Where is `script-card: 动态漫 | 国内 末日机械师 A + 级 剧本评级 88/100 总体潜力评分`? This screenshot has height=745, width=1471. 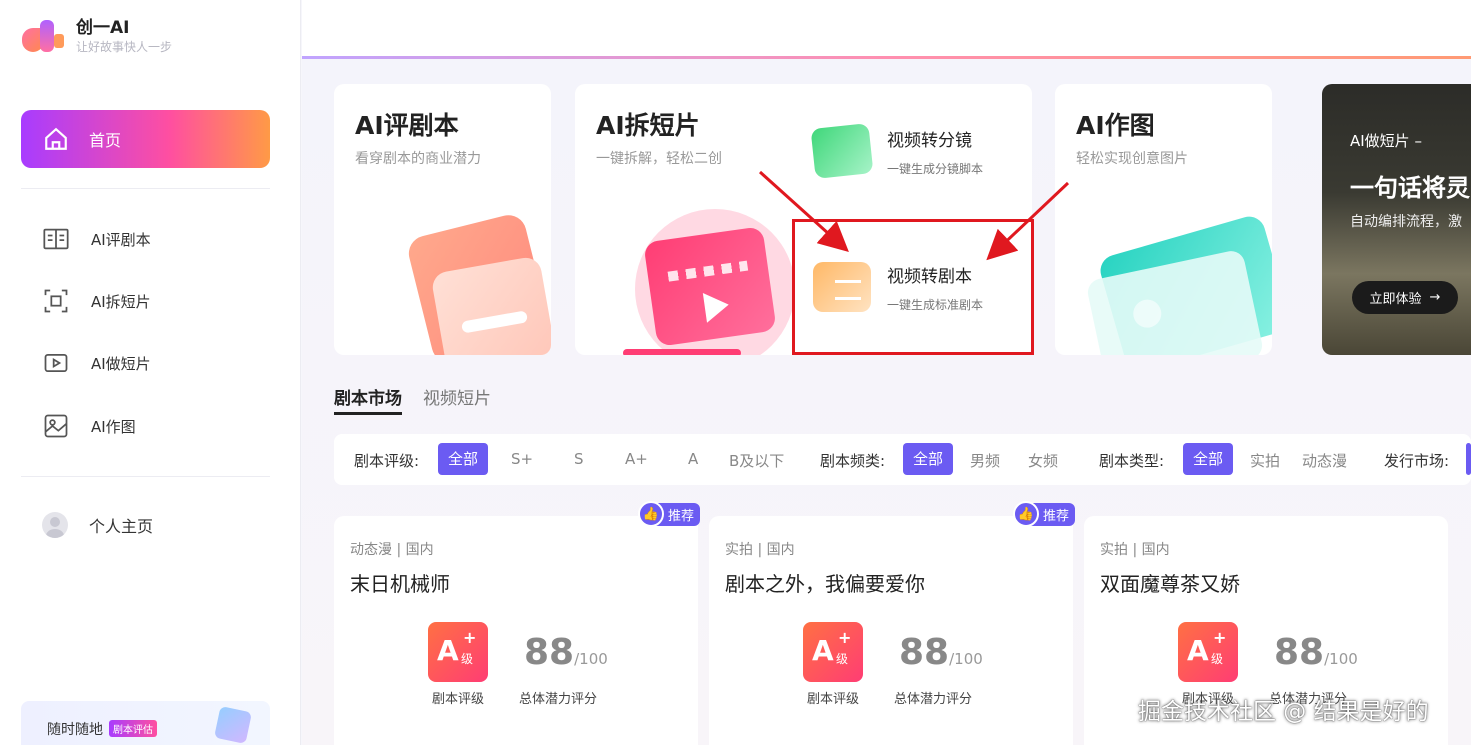 script-card: 动态漫 | 国内 末日机械师 A + 级 剧本评级 88/100 总体潜力评分 is located at coordinates (516, 630).